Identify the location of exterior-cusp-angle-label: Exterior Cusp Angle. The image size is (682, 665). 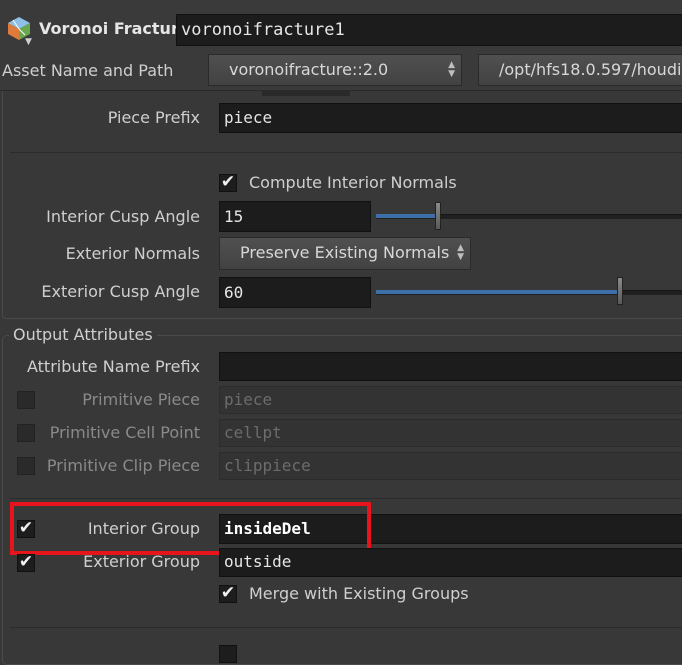
(120, 291).